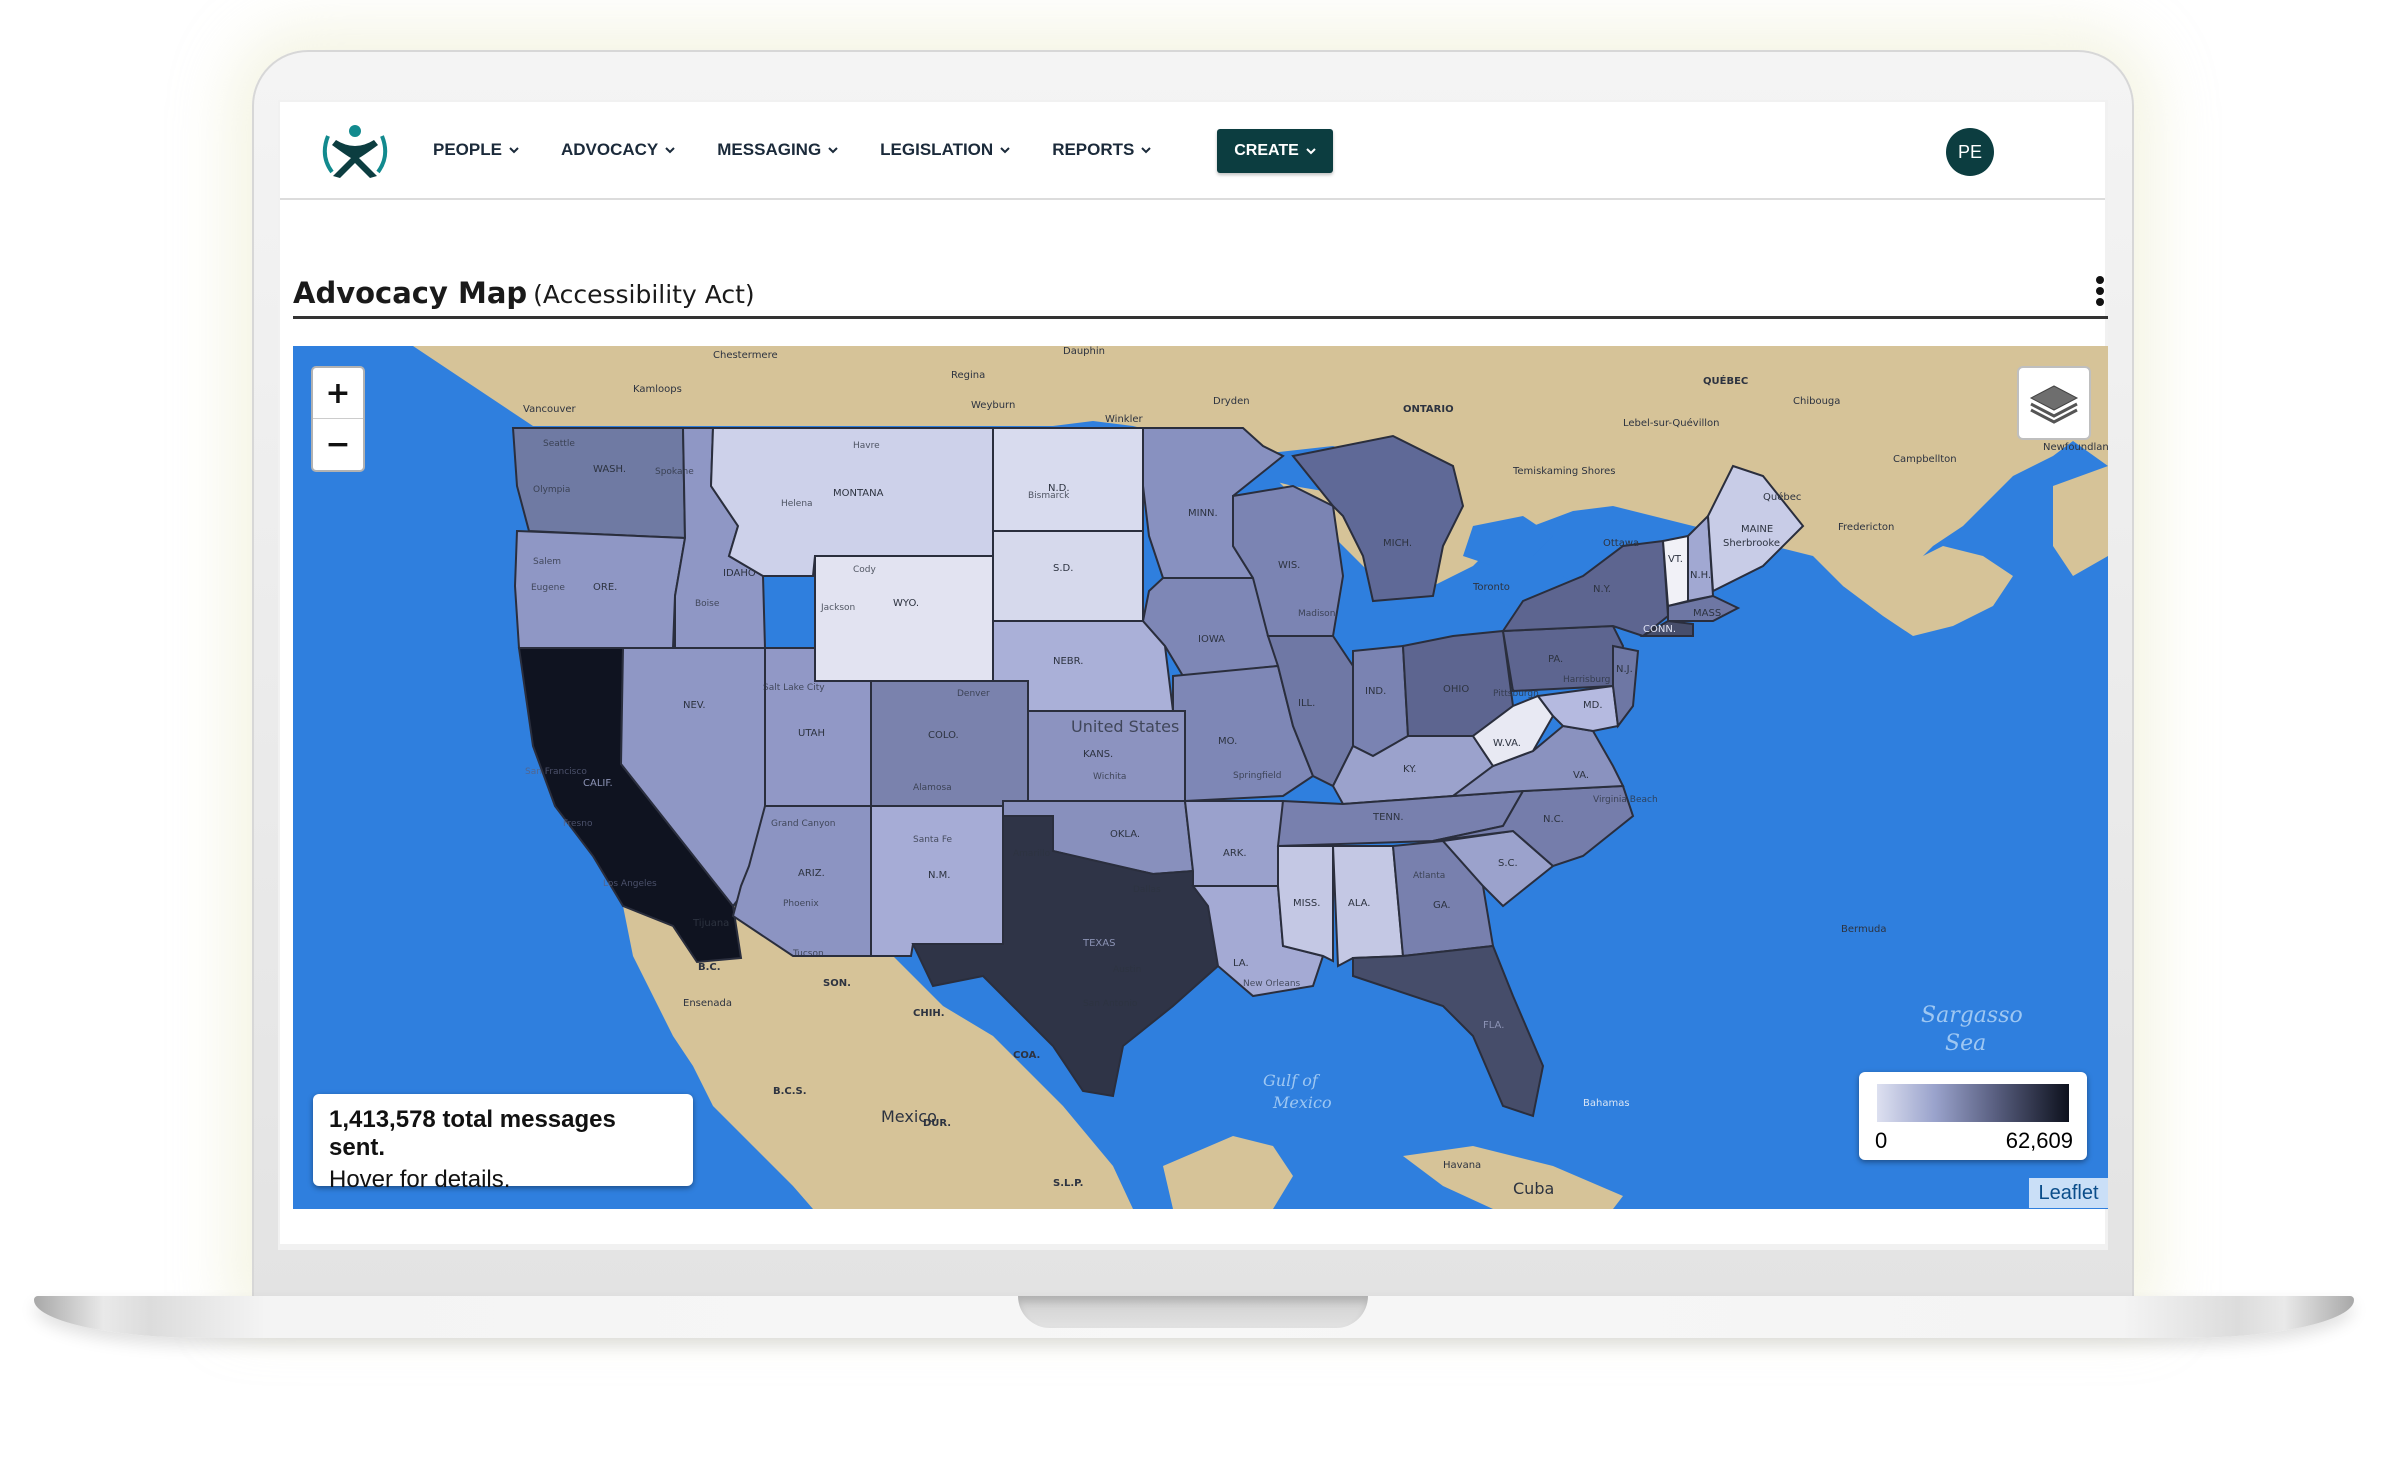 Image resolution: width=2386 pixels, height=1478 pixels. What do you see at coordinates (707, 604) in the screenshot?
I see `city-boise: Boise` at bounding box center [707, 604].